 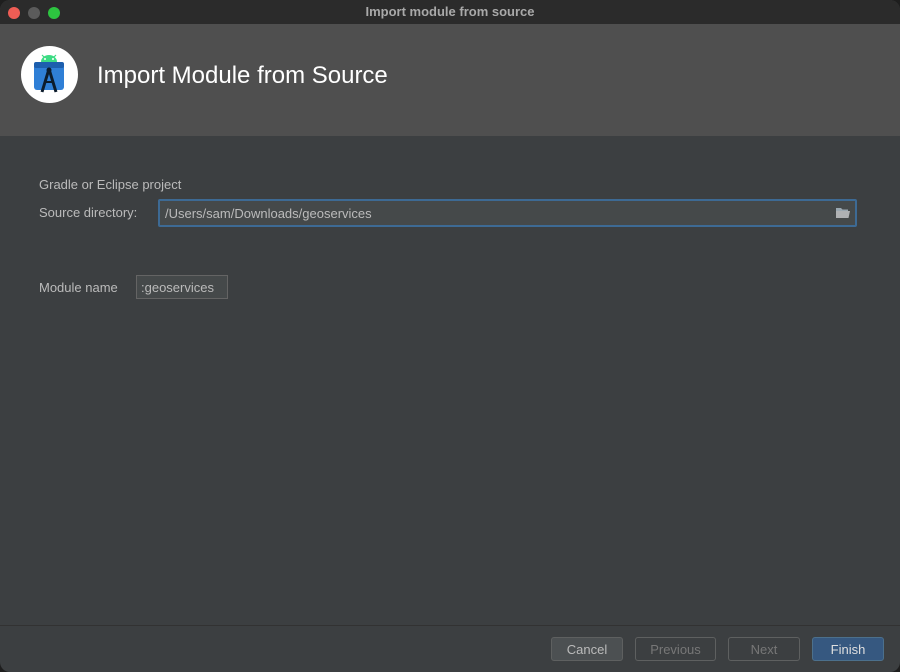 I want to click on footer-divider, so click(x=450, y=625).